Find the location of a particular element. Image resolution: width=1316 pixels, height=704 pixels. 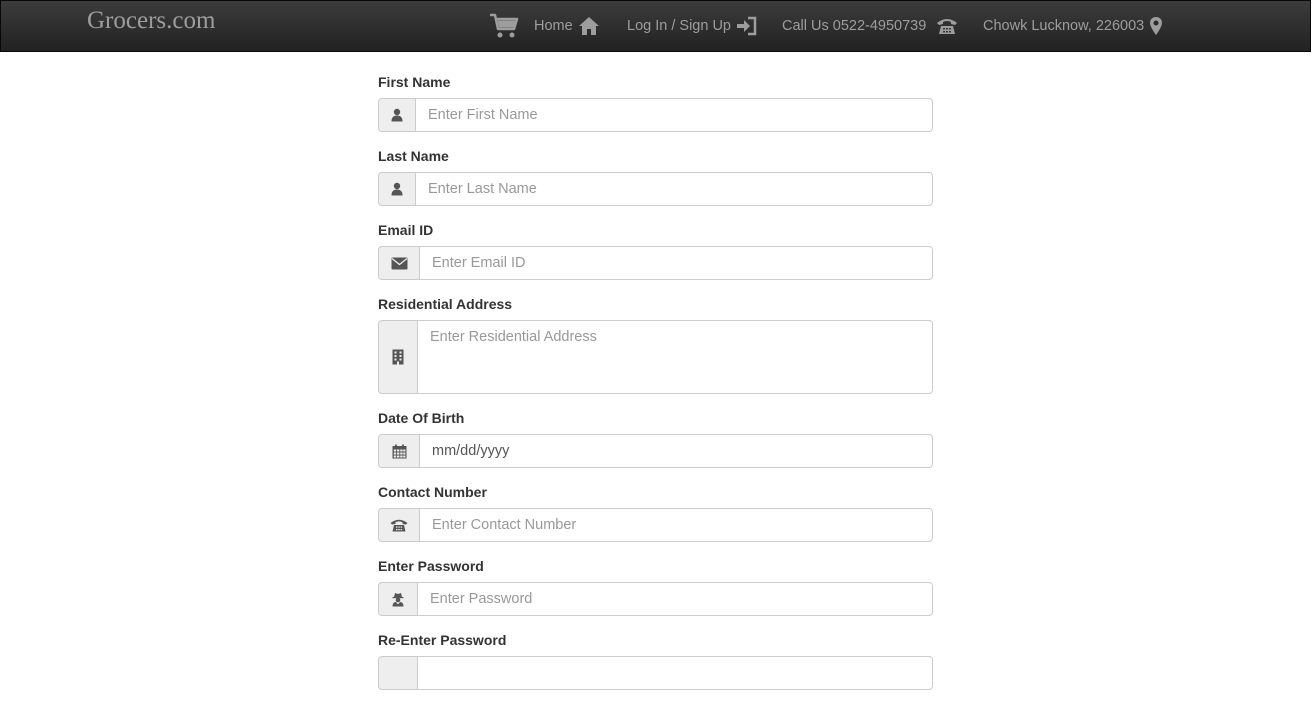

password-group: Enter Password is located at coordinates (655, 586).